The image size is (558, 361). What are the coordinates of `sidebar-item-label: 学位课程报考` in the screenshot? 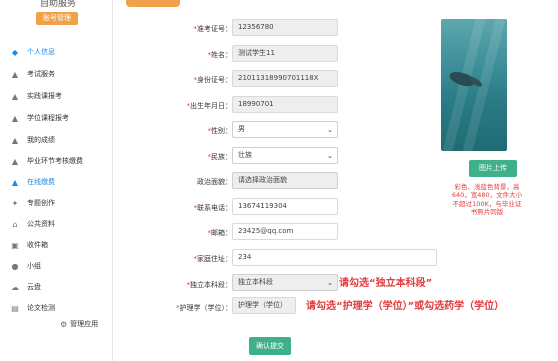 It's located at (48, 118).